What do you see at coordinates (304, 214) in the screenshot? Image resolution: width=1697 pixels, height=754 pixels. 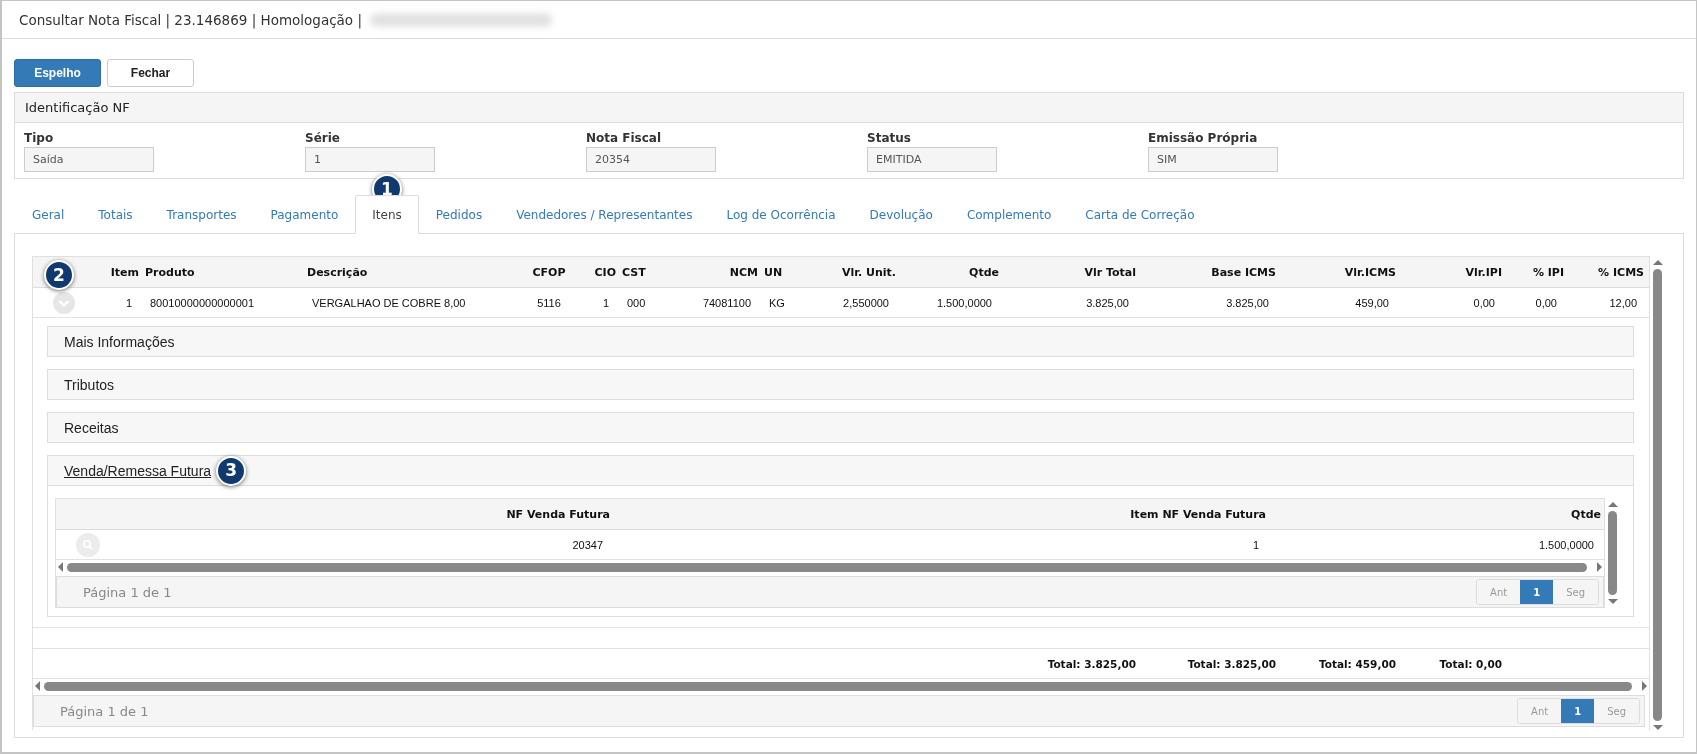 I see `tab: Pagamento` at bounding box center [304, 214].